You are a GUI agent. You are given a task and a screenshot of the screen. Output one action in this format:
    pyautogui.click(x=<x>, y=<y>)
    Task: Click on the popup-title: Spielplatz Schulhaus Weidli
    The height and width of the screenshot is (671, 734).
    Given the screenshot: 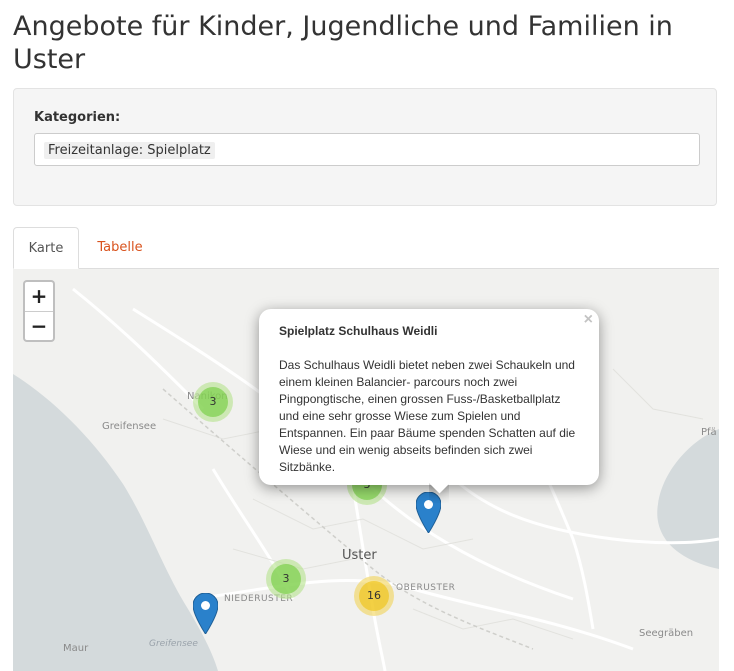 What is the action you would take?
    pyautogui.click(x=358, y=331)
    